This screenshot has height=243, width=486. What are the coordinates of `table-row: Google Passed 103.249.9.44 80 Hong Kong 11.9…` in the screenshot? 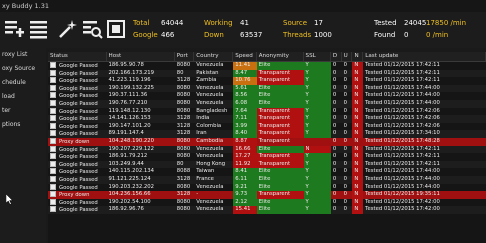 It's located at (267, 164).